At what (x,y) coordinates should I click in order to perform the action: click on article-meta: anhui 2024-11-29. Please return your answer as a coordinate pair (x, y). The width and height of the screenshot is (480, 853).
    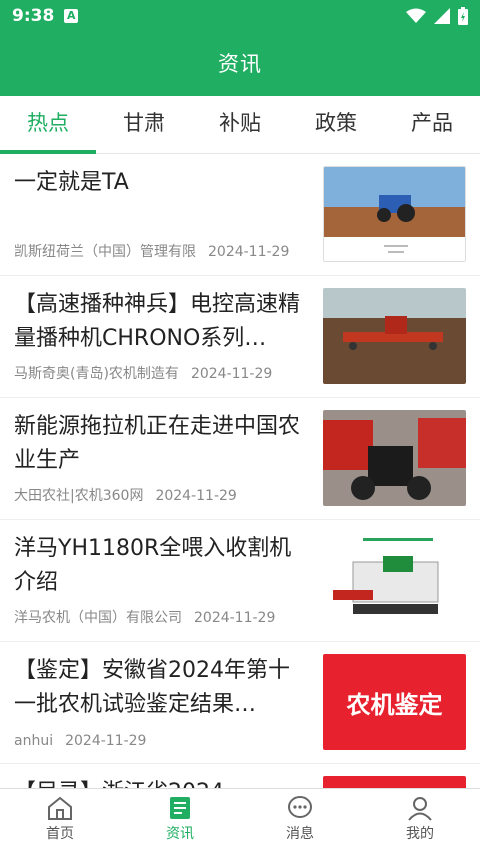
    Looking at the image, I should click on (80, 741).